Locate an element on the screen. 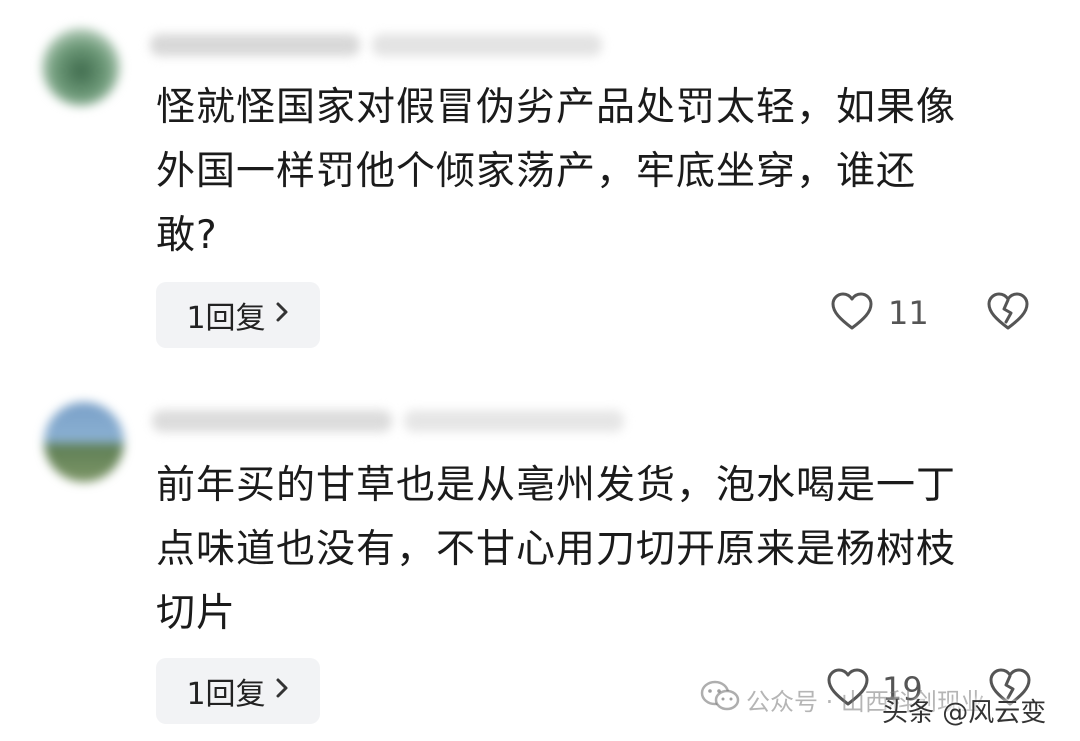 Image resolution: width=1080 pixels, height=741 pixels. toutiao-watermark: 头条 @风云变 is located at coordinates (964, 713).